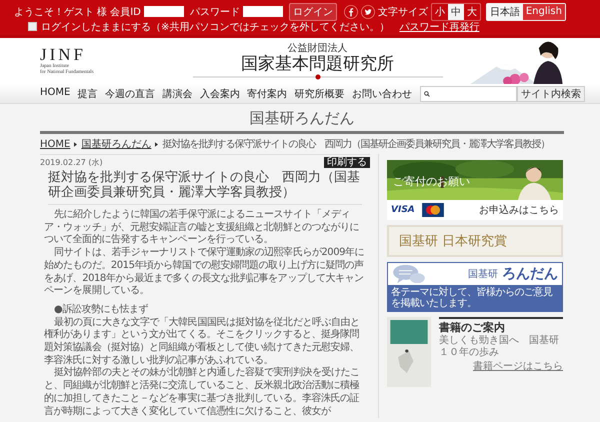 The image size is (600, 422). I want to click on remember-checkbox, so click(32, 26).